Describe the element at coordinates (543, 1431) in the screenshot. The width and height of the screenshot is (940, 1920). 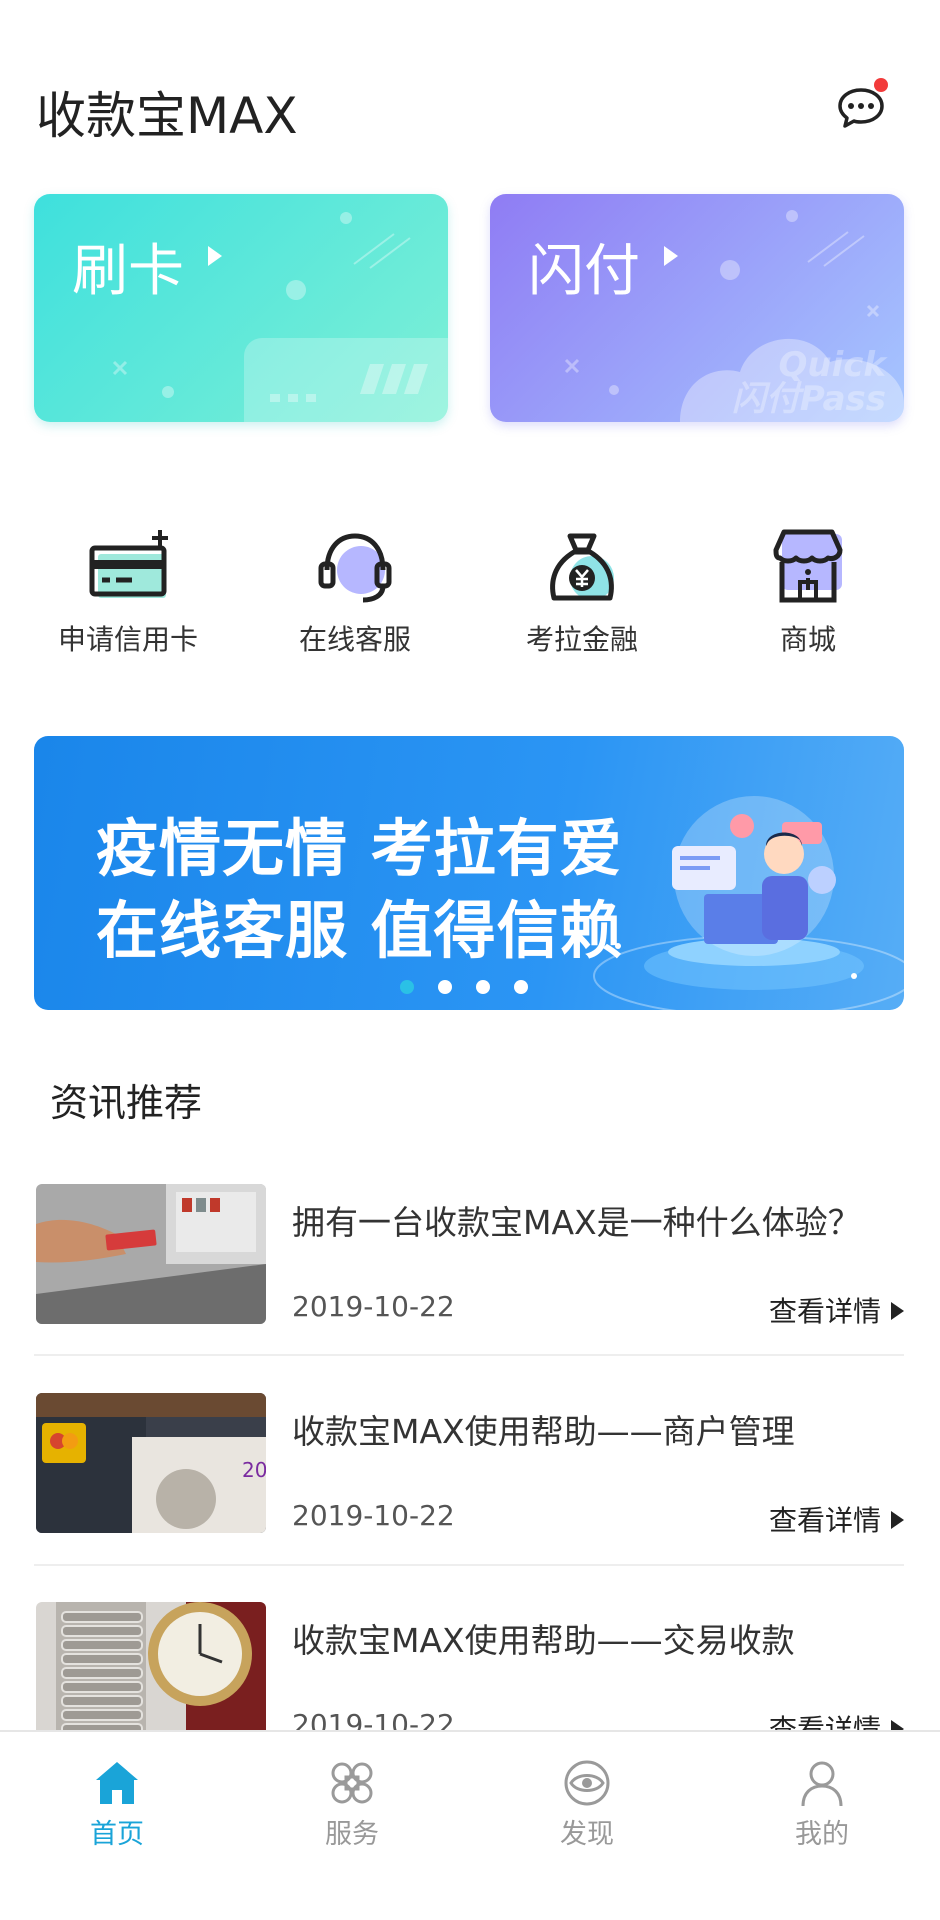
I see `news-title: 收款宝MAX使用帮助——商户管理` at that location.